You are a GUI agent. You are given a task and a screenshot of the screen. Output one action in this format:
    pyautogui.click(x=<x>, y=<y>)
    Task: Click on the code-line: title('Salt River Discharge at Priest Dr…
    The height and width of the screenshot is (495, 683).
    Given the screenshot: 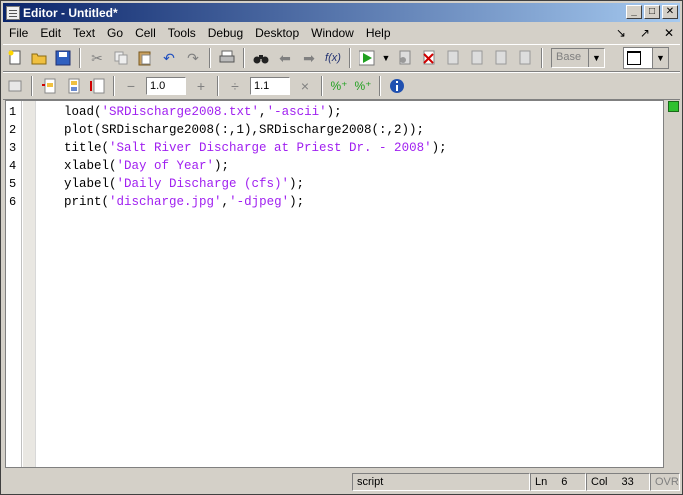 What is the action you would take?
    pyautogui.click(x=361, y=148)
    